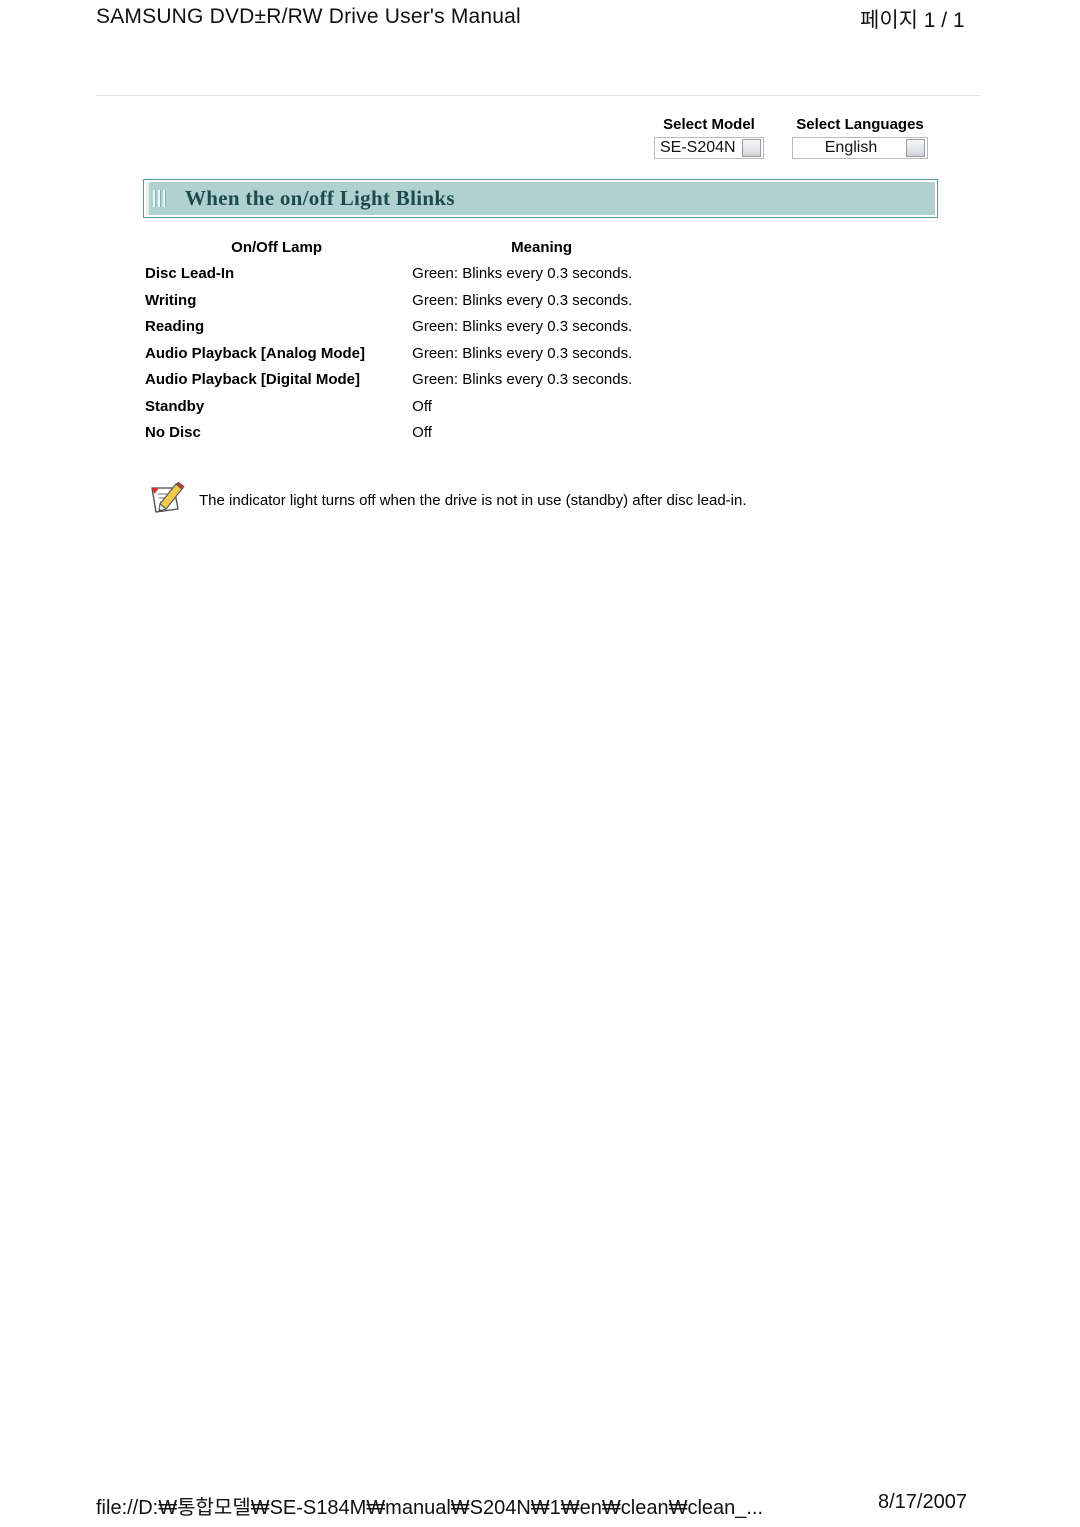 The height and width of the screenshot is (1527, 1080). I want to click on cell-lamp: Audio Playback [Analog Mode], so click(255, 353).